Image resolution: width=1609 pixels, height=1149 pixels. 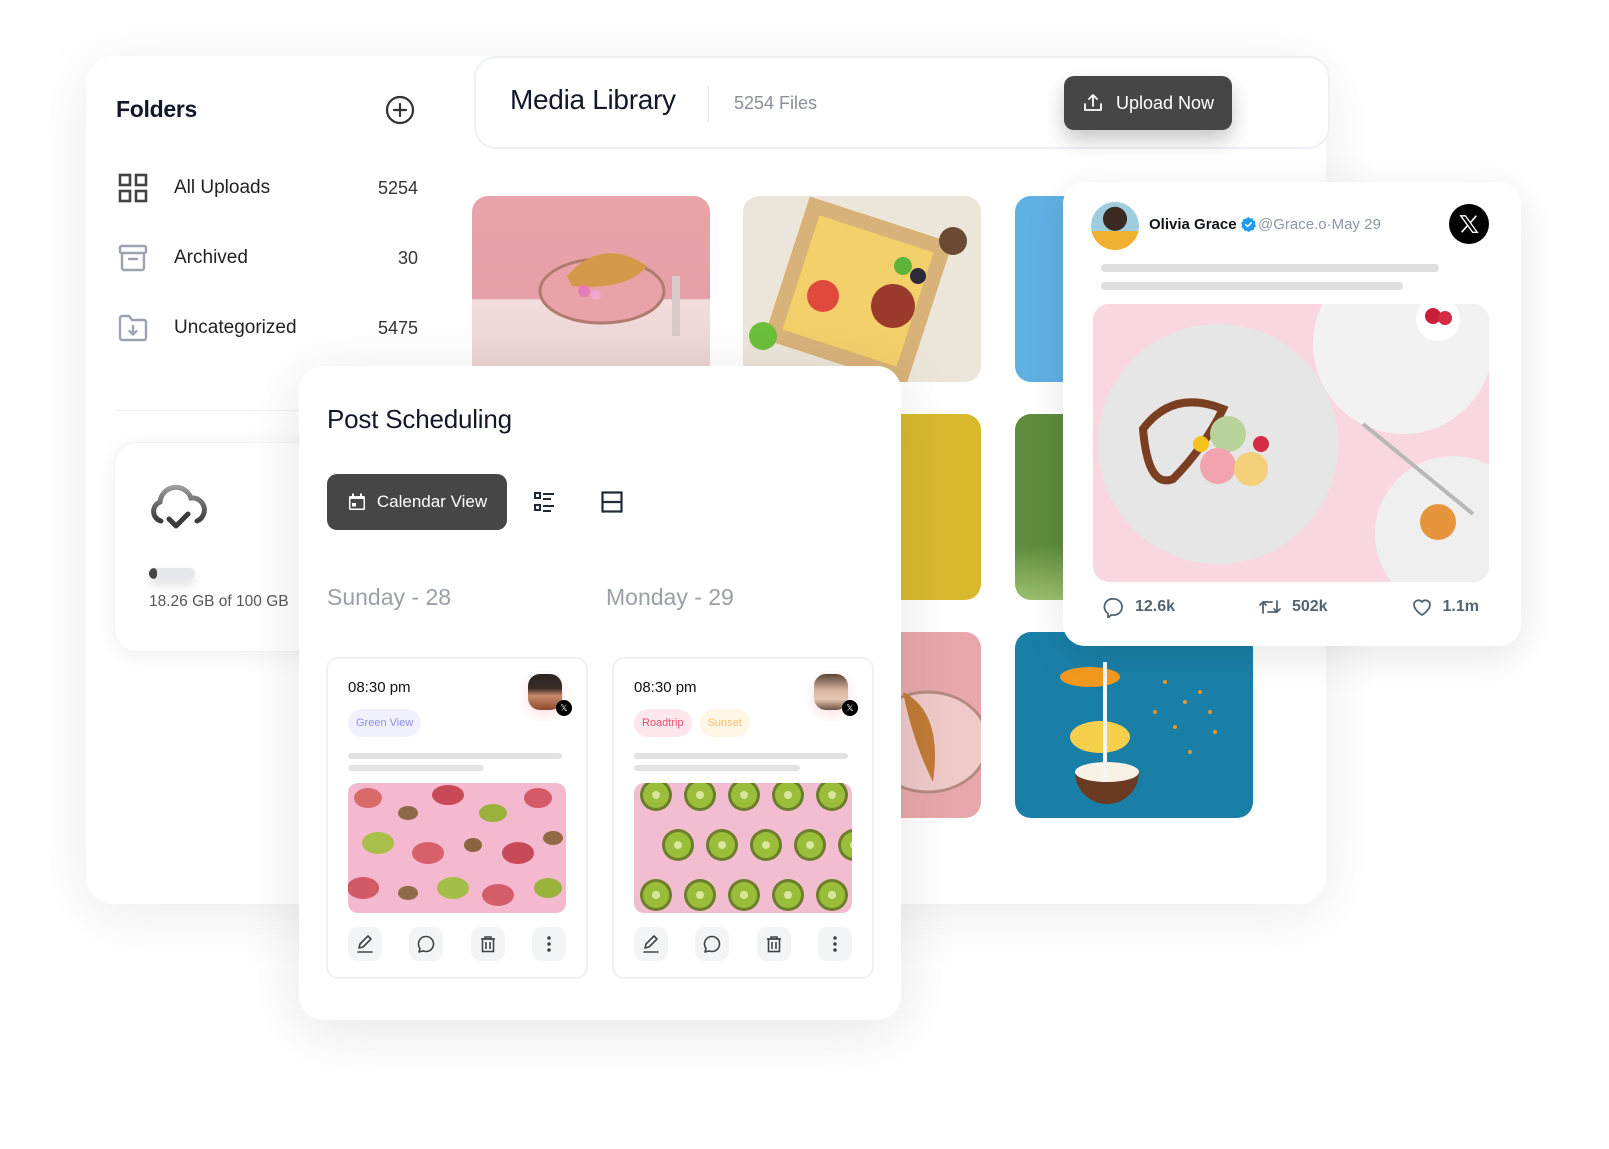 I want to click on add-folder-button, so click(x=400, y=110).